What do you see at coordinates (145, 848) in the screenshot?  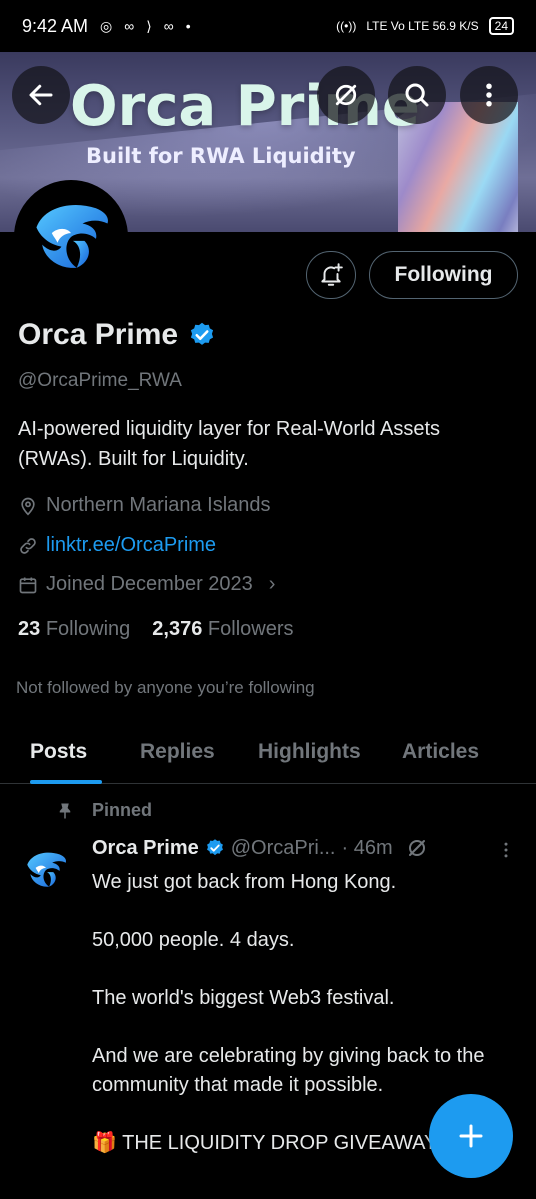 I see `tweet-author-name: Orca Prime` at bounding box center [145, 848].